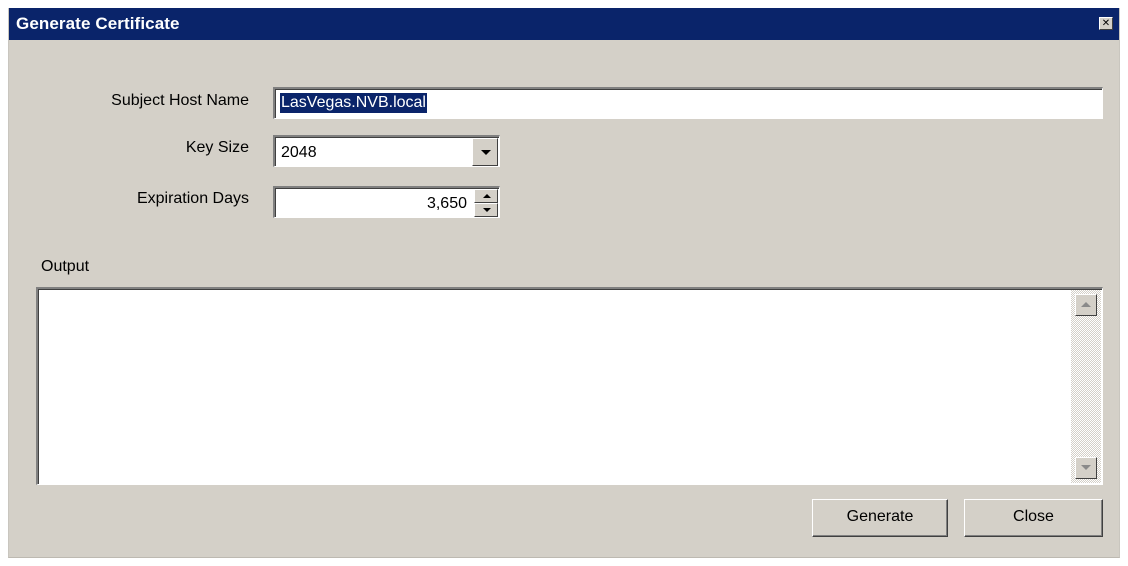 The width and height of the screenshot is (1128, 566). I want to click on key-size-dropdown-button, so click(485, 152).